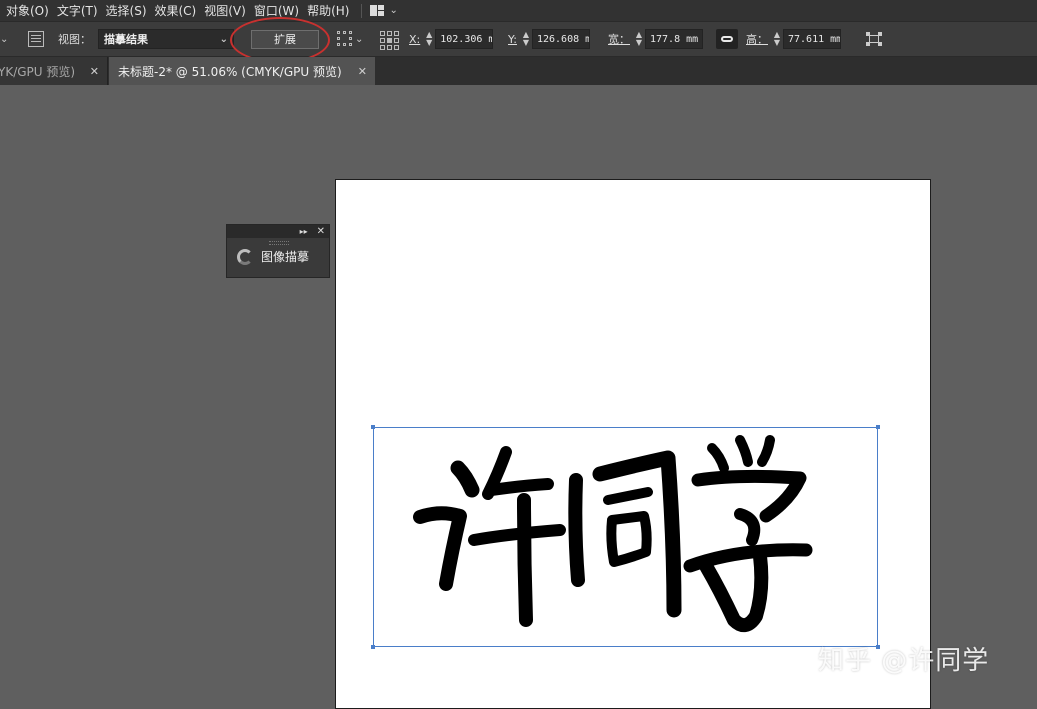  I want to click on image-trace-panel: ▸▸ ✕ 图像描摹, so click(278, 251).